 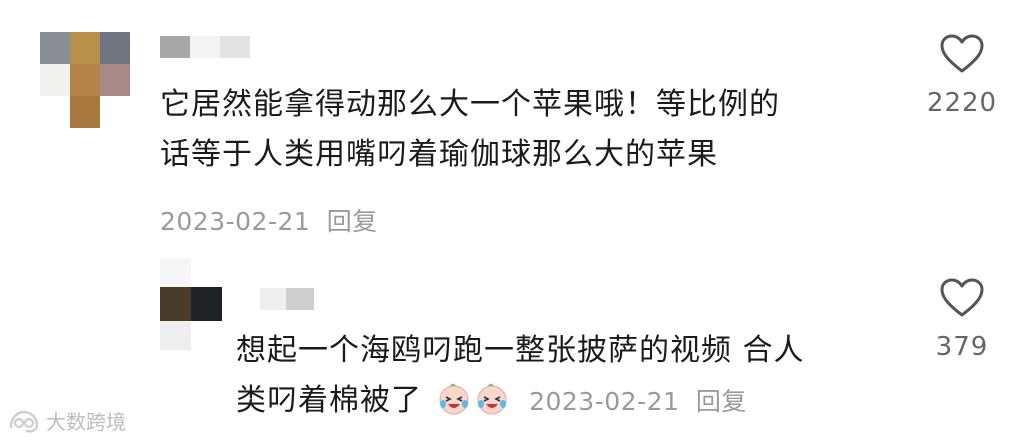 What do you see at coordinates (962, 103) in the screenshot?
I see `like-count: 2220` at bounding box center [962, 103].